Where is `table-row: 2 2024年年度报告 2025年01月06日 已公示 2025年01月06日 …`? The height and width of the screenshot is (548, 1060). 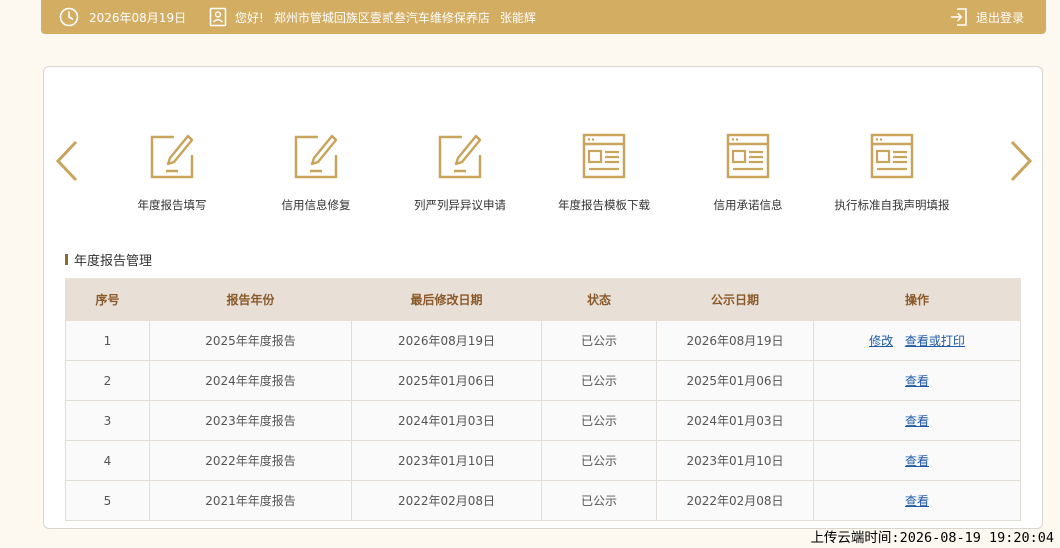
table-row: 2 2024年年度报告 2025年01月06日 已公示 2025年01月06日 … is located at coordinates (543, 380).